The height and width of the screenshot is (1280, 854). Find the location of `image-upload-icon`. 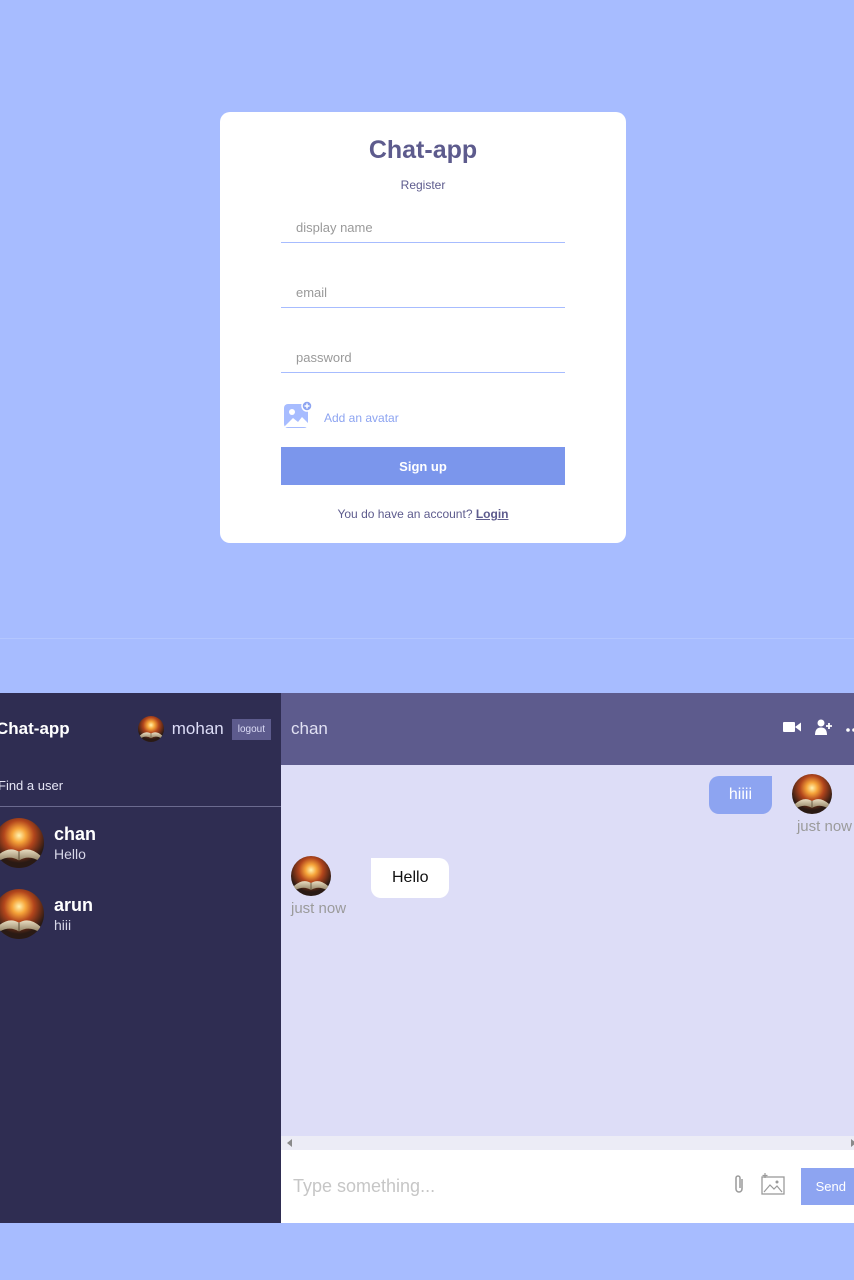

image-upload-icon is located at coordinates (772, 1186).